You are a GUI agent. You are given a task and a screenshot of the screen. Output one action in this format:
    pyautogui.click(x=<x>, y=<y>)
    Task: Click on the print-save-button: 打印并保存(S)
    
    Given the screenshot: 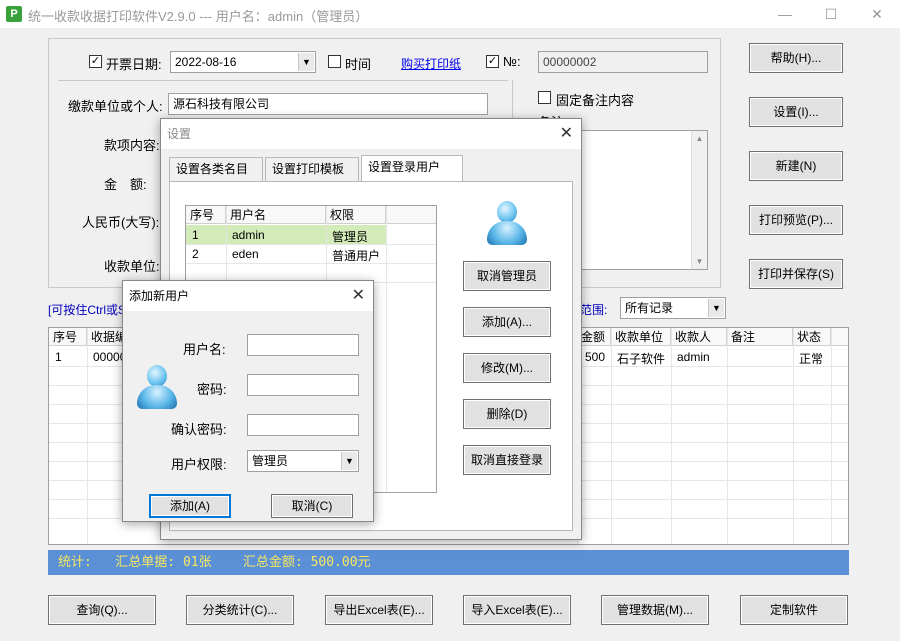 What is the action you would take?
    pyautogui.click(x=796, y=274)
    